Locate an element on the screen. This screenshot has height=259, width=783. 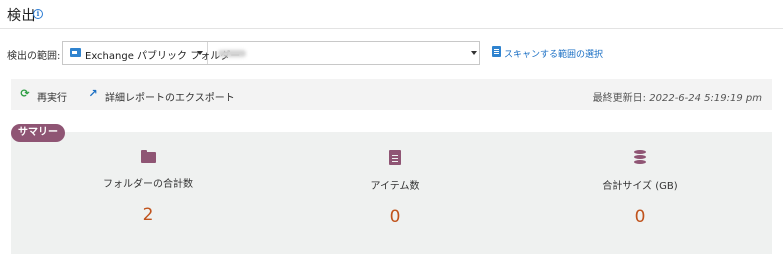
last-updated-label: 最終更新日: is located at coordinates (619, 98).